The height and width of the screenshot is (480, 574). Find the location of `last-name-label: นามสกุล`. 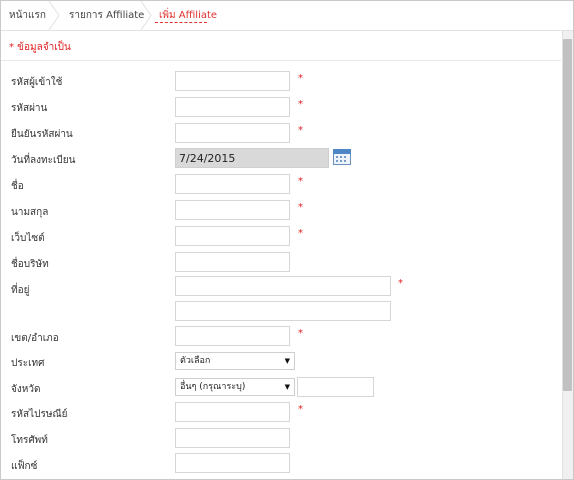

last-name-label: นามสกุล is located at coordinates (30, 212).